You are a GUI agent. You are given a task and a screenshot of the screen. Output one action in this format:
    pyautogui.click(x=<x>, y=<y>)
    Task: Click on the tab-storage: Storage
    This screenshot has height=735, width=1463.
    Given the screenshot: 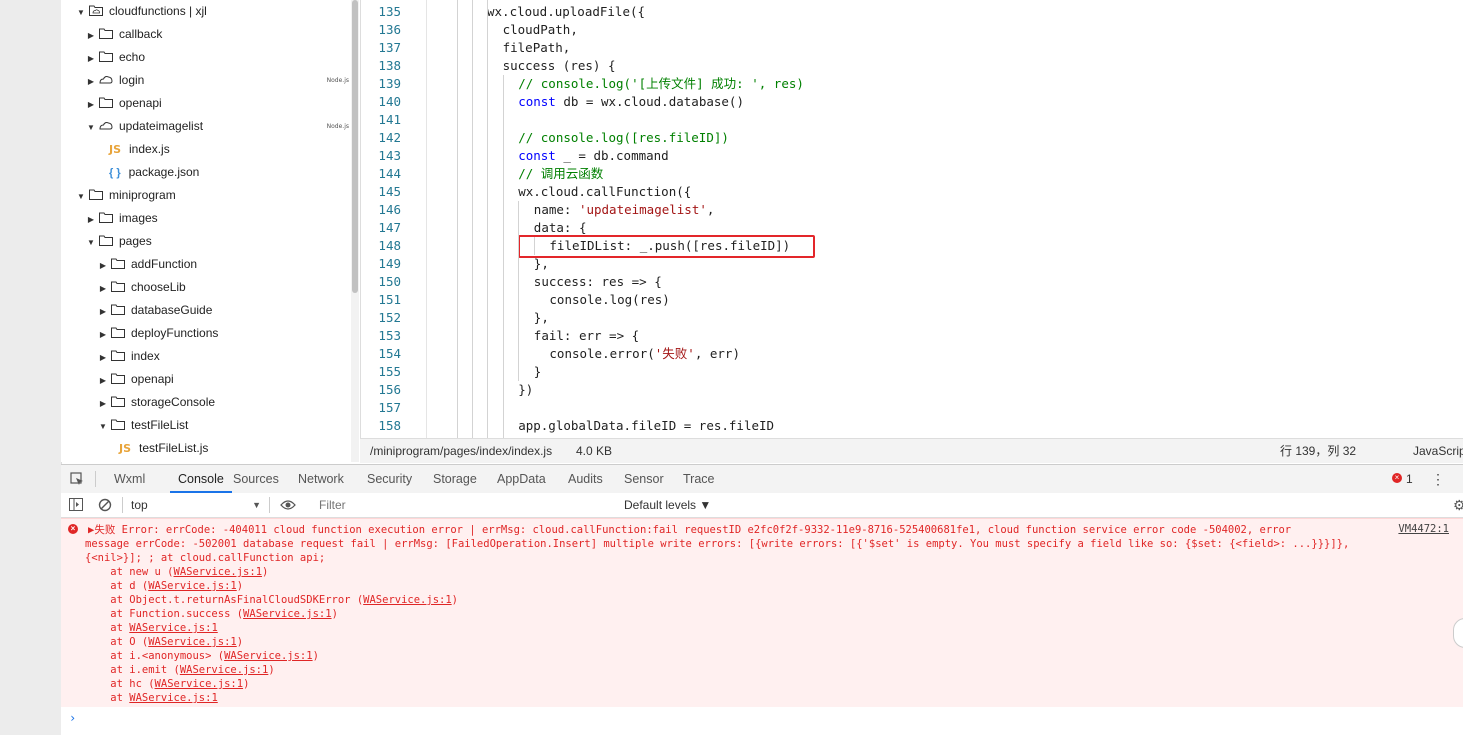 What is the action you would take?
    pyautogui.click(x=455, y=479)
    